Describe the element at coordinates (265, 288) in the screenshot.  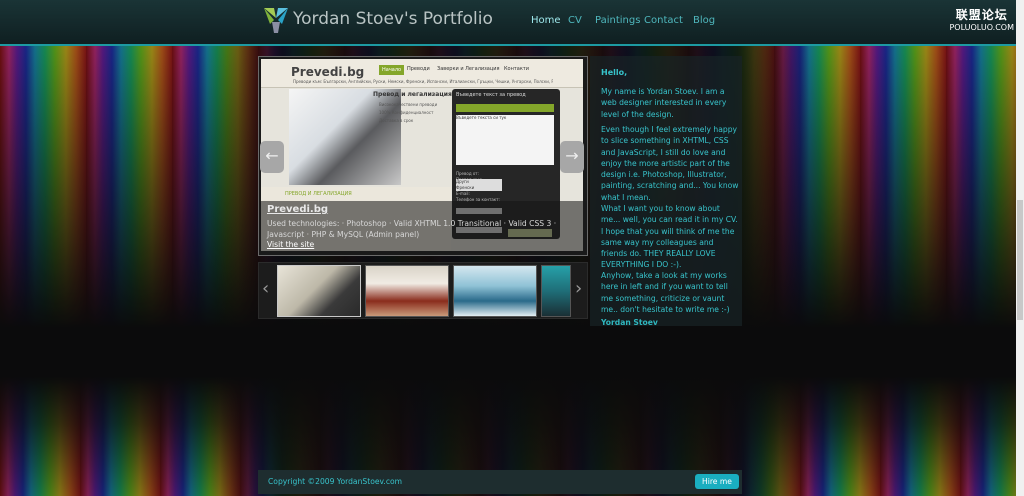
I see `thumbs-prev-icon: ‹` at that location.